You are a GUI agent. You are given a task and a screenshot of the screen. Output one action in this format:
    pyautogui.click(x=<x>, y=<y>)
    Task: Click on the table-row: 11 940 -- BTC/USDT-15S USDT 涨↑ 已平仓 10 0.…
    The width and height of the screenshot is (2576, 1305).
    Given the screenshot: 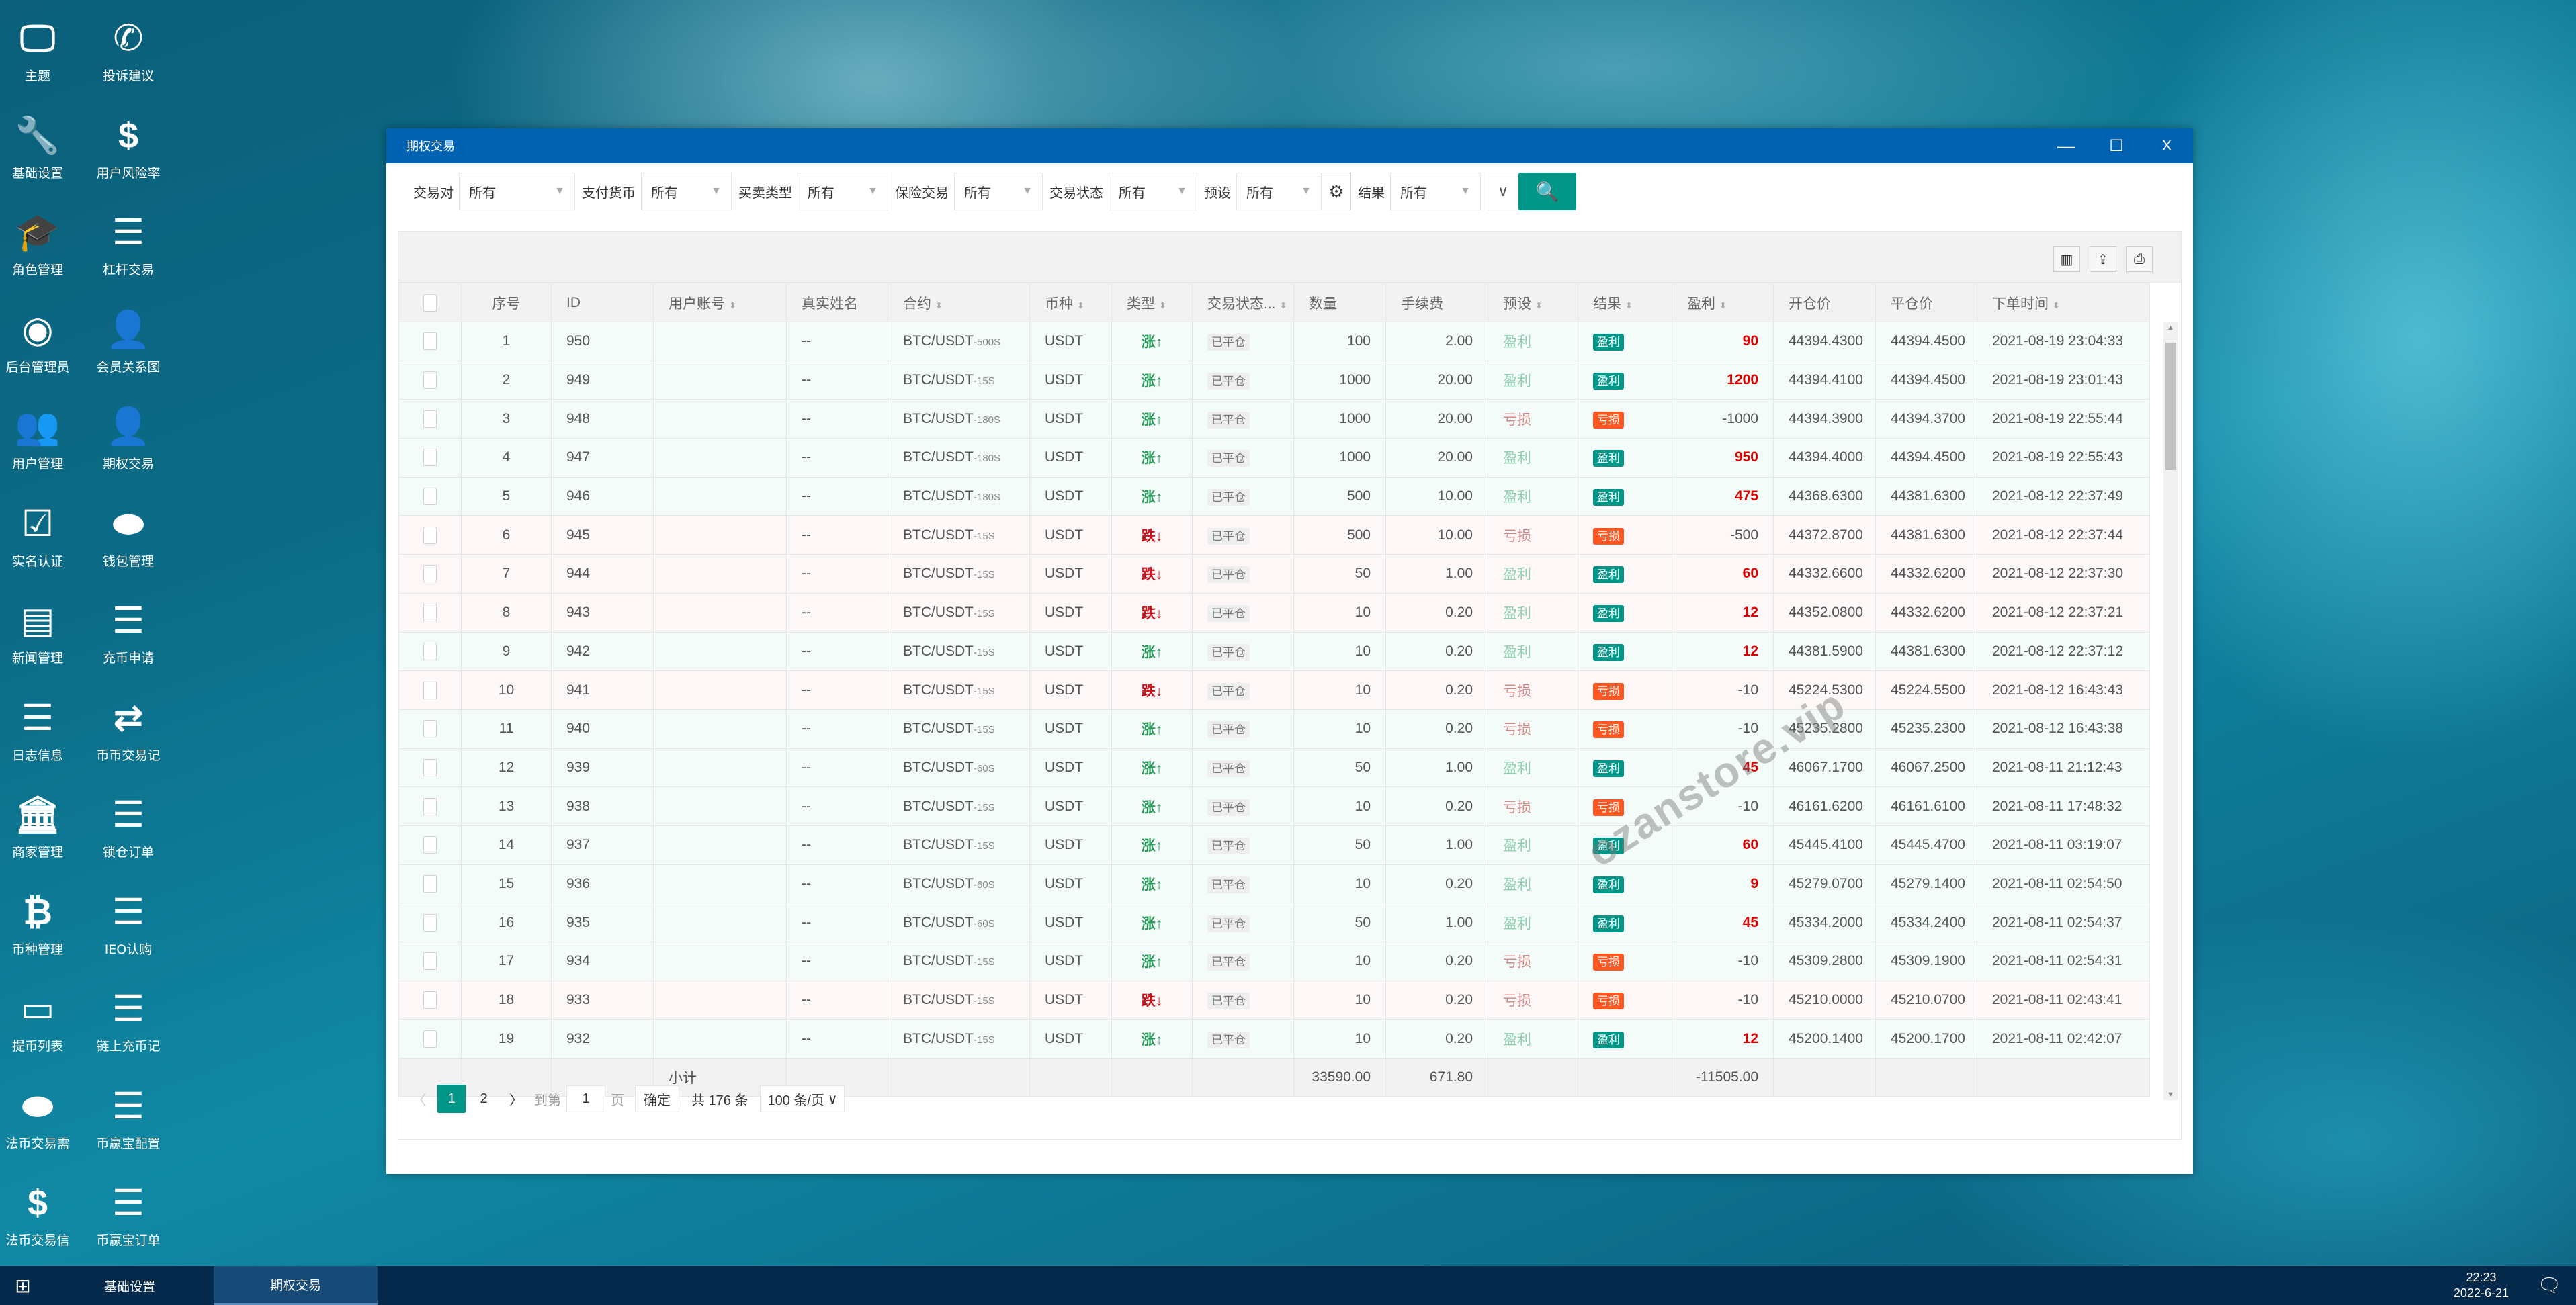 What is the action you would take?
    pyautogui.click(x=1274, y=729)
    